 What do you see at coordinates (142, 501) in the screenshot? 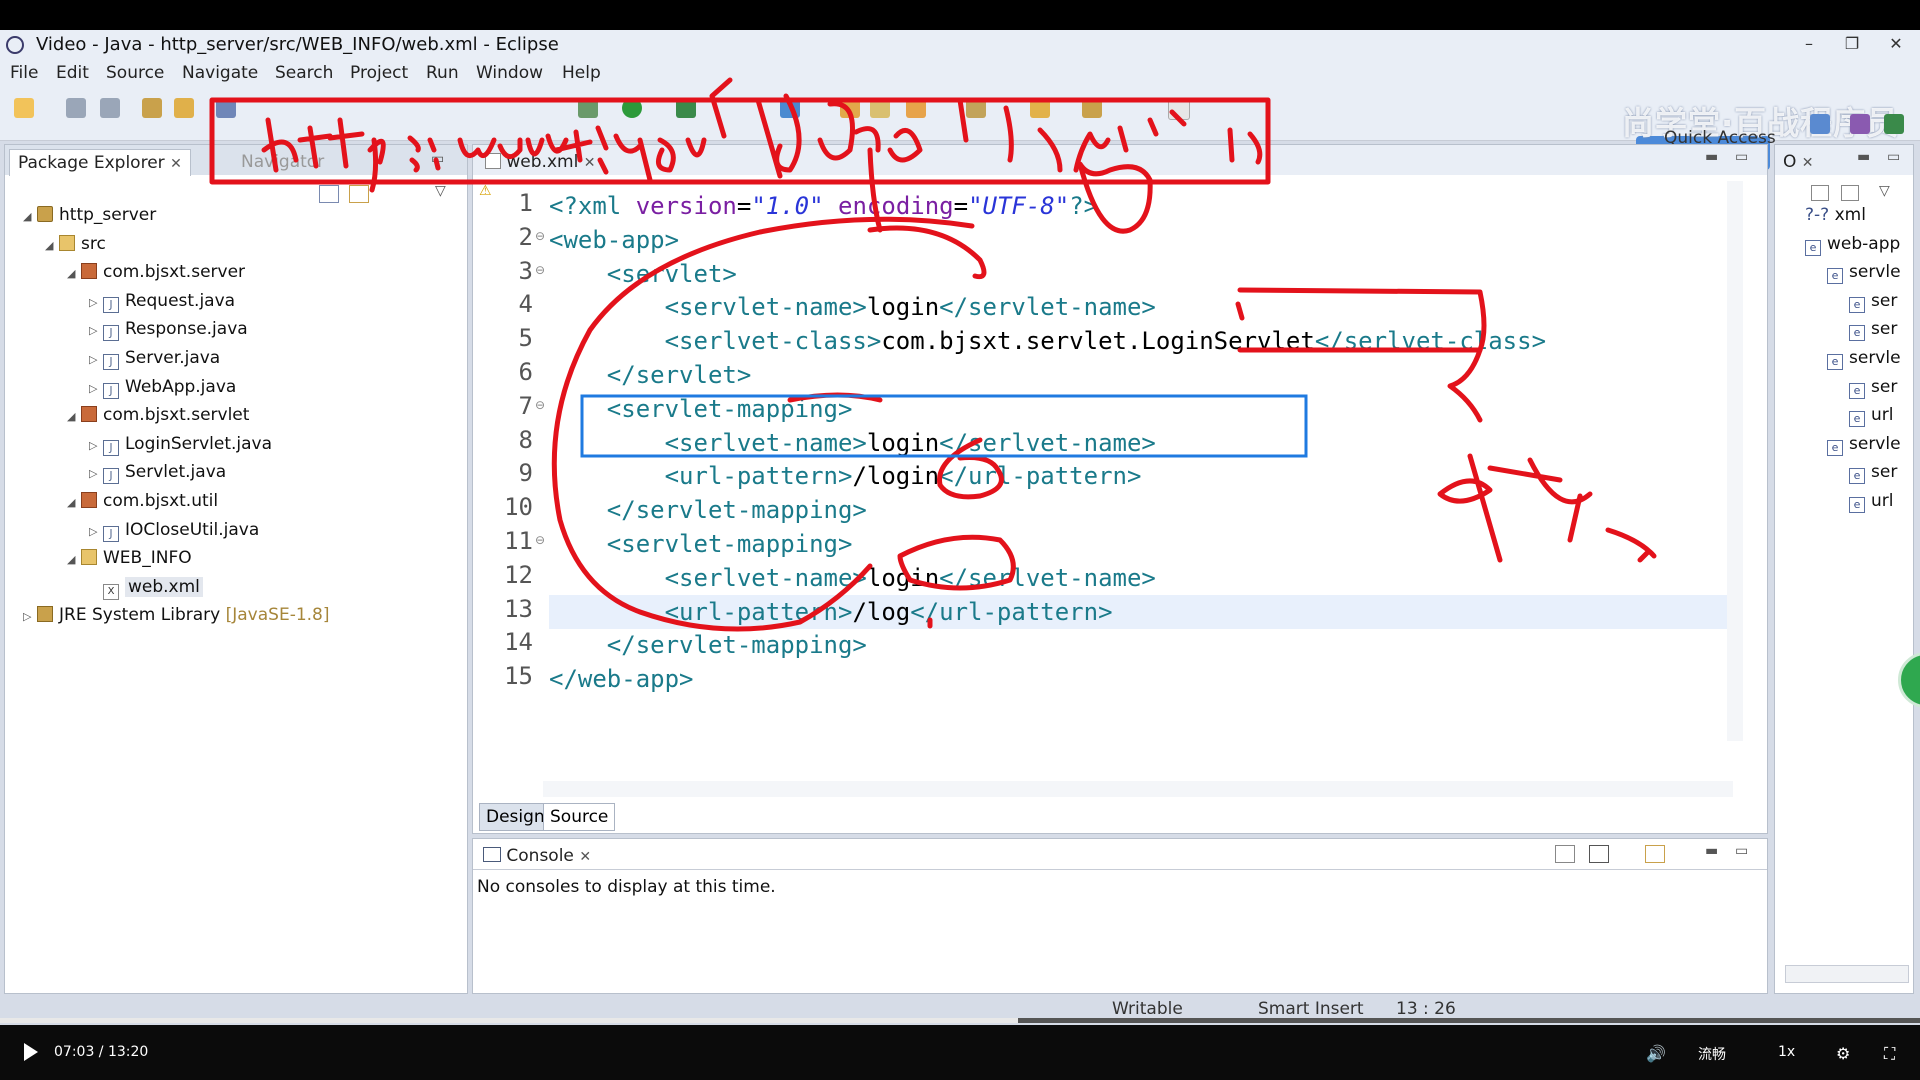
I see `tree-item: ◢ com.bjsxt.util` at bounding box center [142, 501].